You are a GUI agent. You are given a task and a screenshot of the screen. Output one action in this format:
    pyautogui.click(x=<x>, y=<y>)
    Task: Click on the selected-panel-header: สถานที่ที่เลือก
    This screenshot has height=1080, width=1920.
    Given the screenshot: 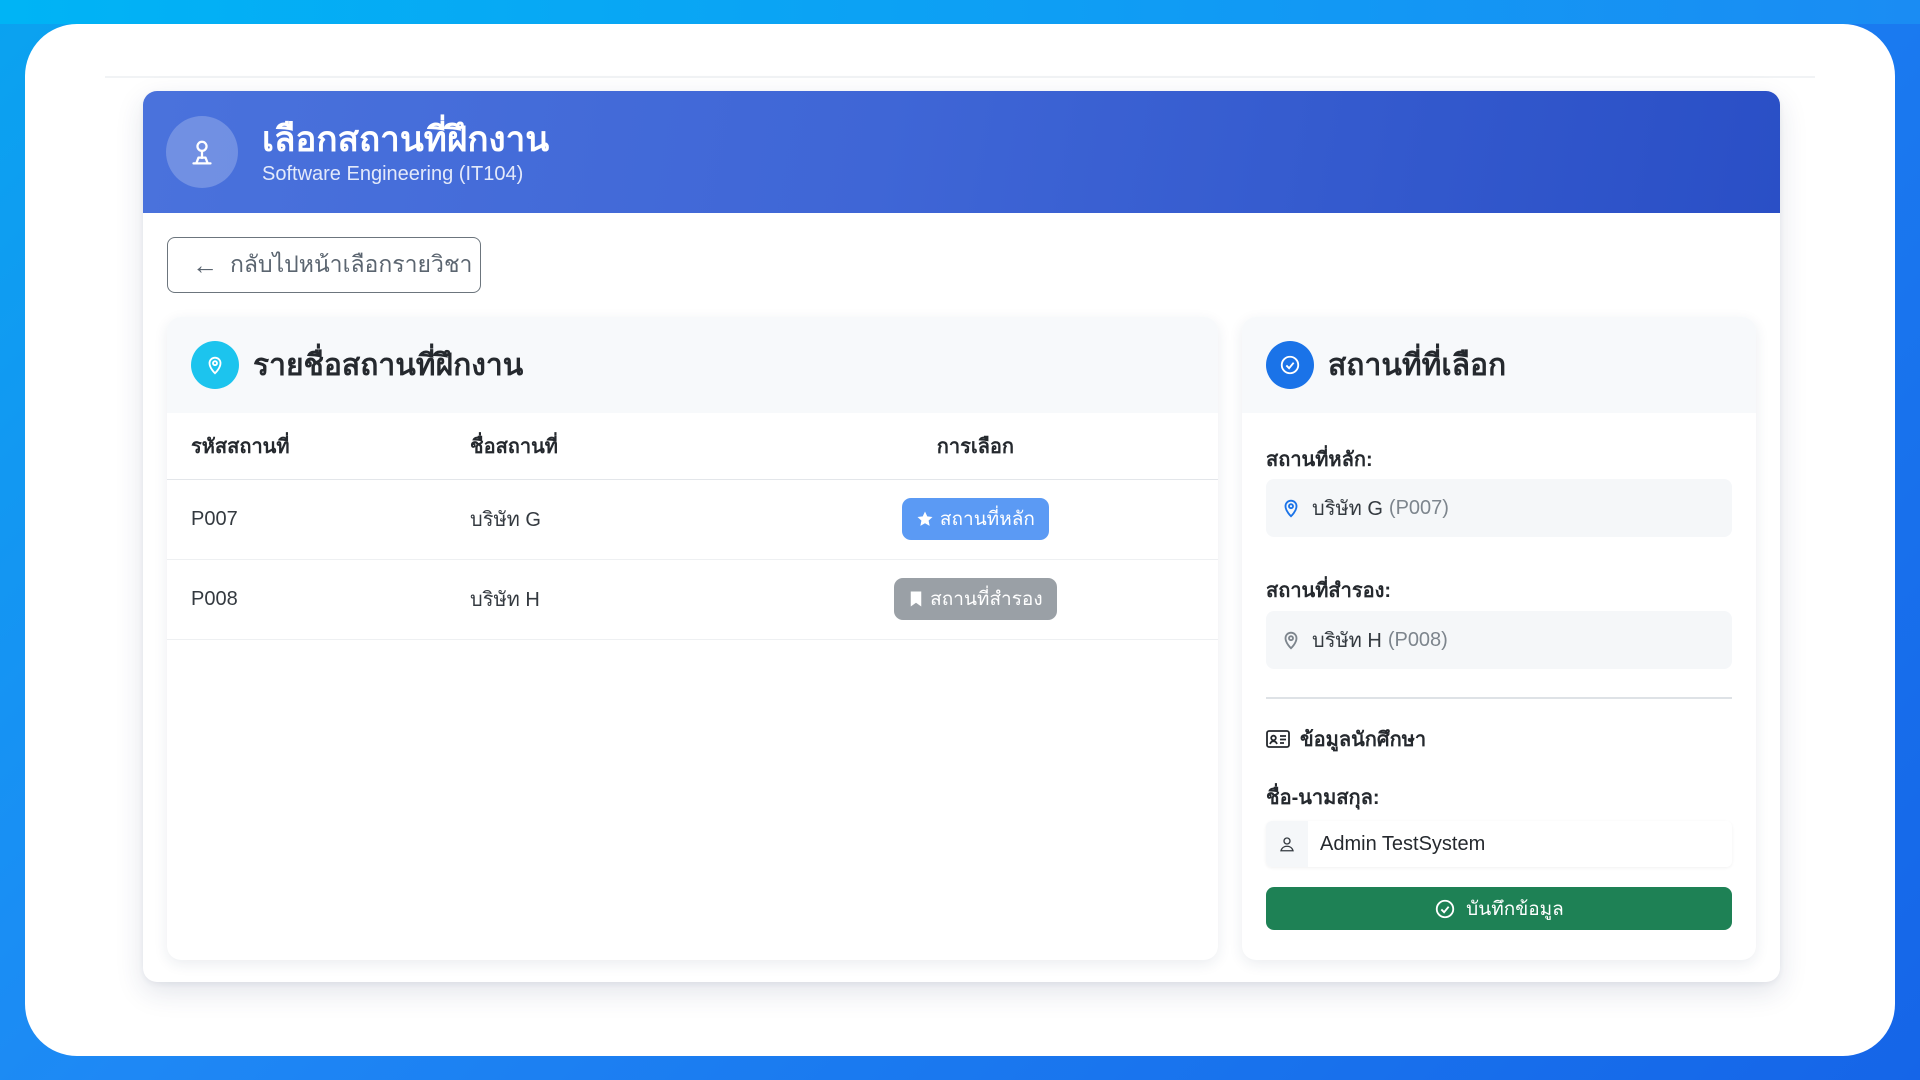 What is the action you would take?
    pyautogui.click(x=1499, y=365)
    